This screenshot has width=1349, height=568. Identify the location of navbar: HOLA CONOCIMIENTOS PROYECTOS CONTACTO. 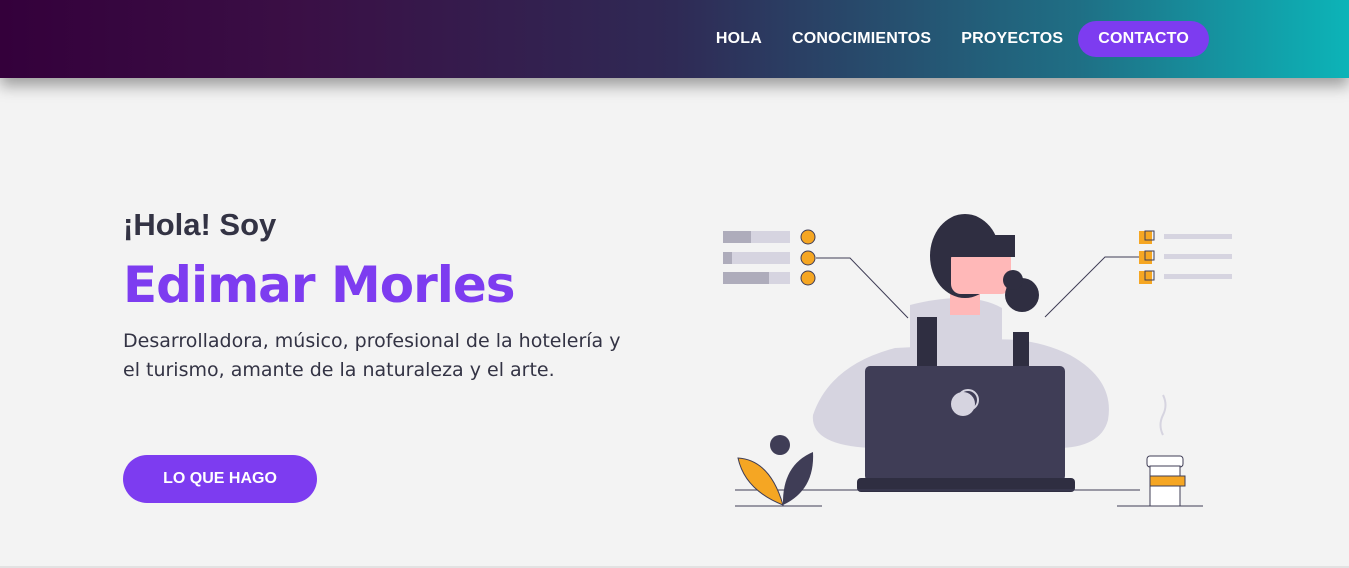
(674, 39).